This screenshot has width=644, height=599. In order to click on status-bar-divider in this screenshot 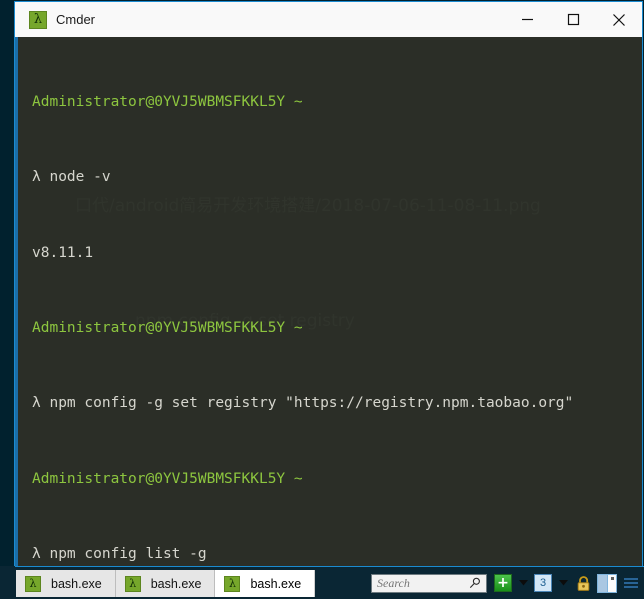, I will do `click(329, 566)`.